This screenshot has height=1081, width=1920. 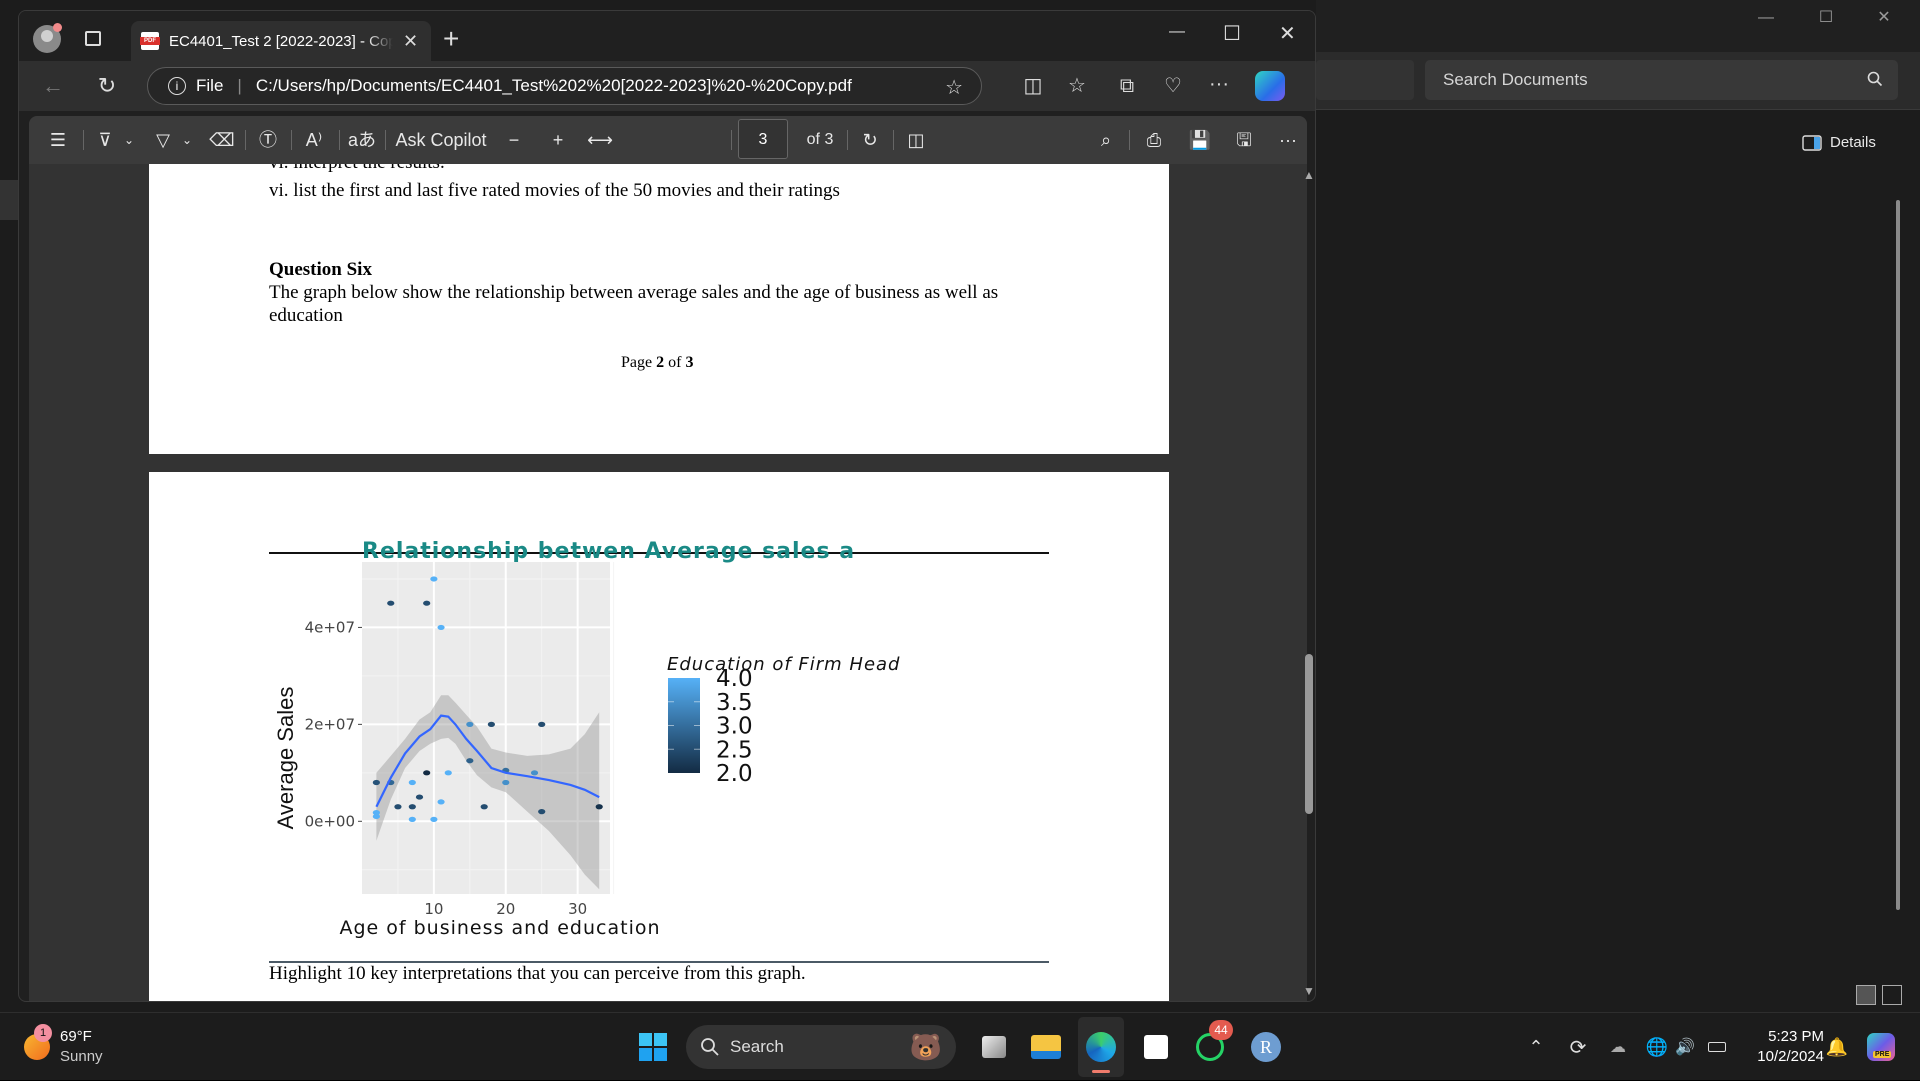 What do you see at coordinates (129, 140) in the screenshot?
I see `highlight-options-chevron-icon: ⌄` at bounding box center [129, 140].